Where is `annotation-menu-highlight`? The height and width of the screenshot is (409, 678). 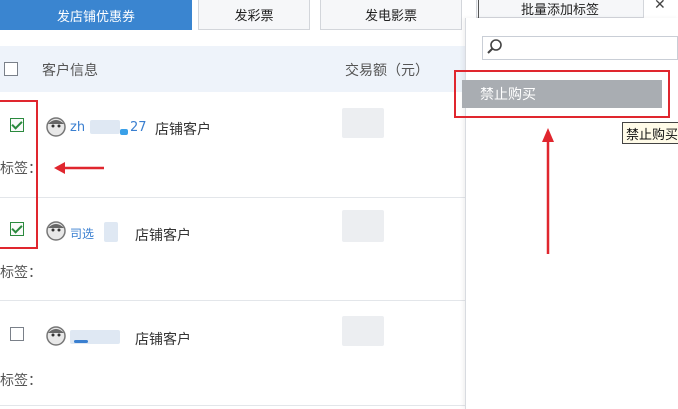
annotation-menu-highlight is located at coordinates (562, 94).